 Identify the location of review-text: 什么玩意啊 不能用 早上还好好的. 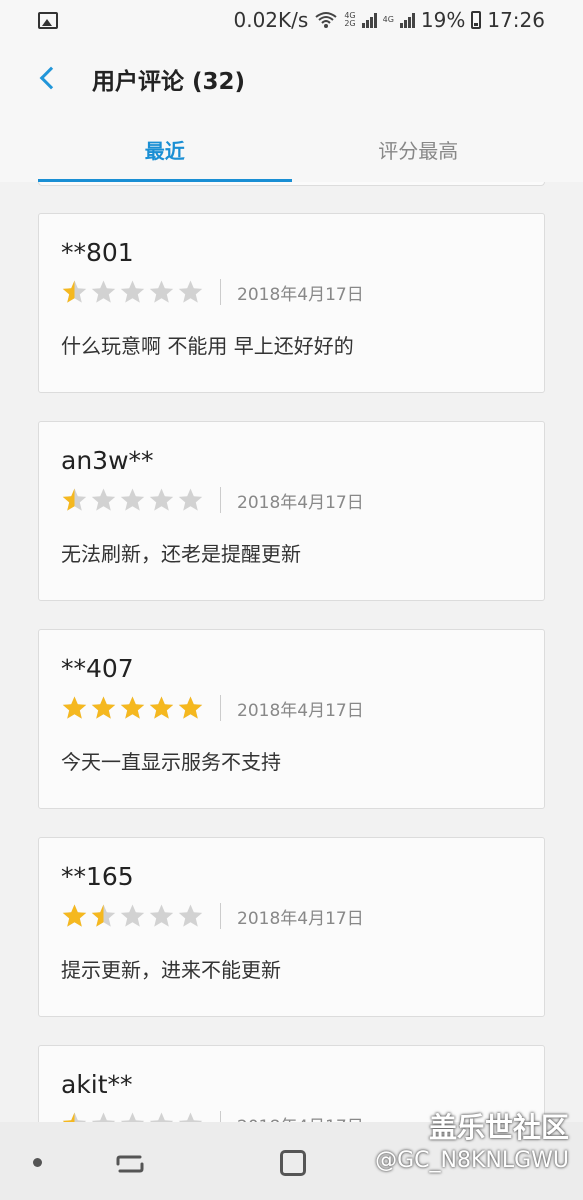
(207, 346).